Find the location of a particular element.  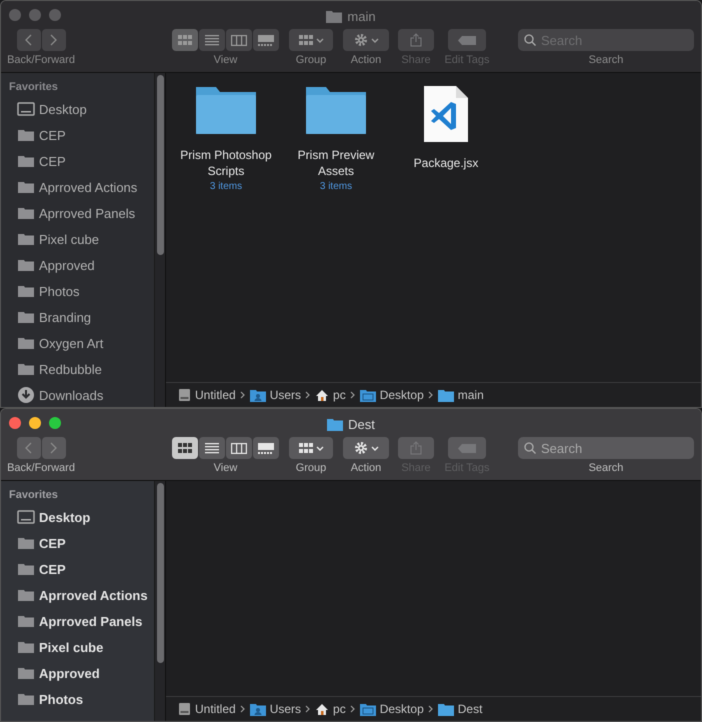

toolbar-label: Back/Forward is located at coordinates (41, 468).